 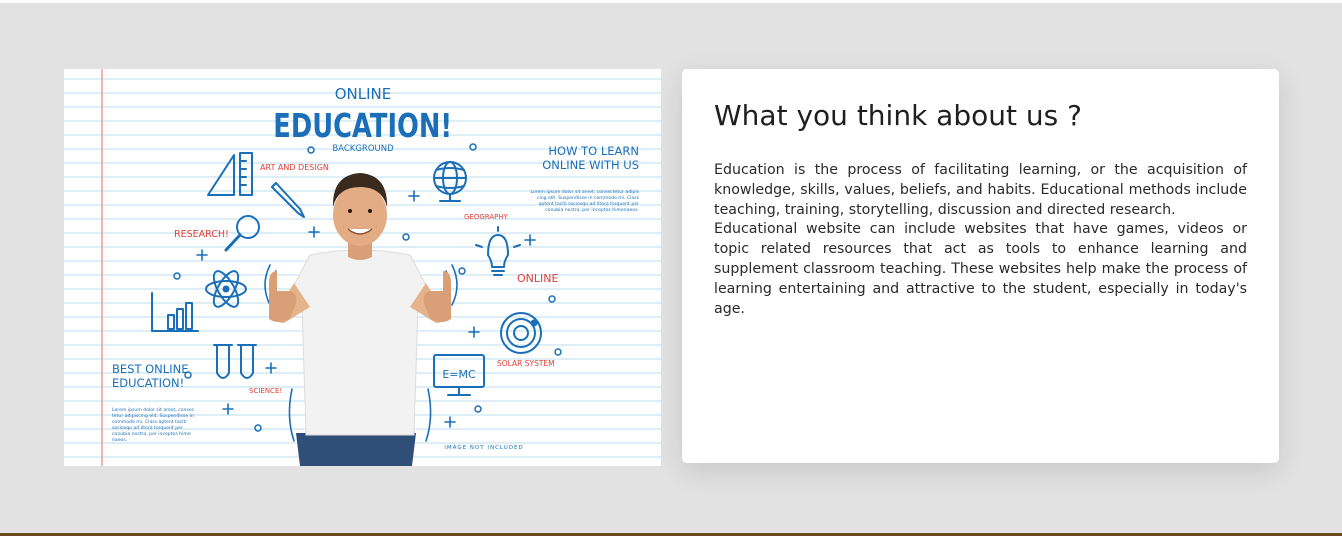 I want to click on label-online: ONLINE, so click(x=537, y=278).